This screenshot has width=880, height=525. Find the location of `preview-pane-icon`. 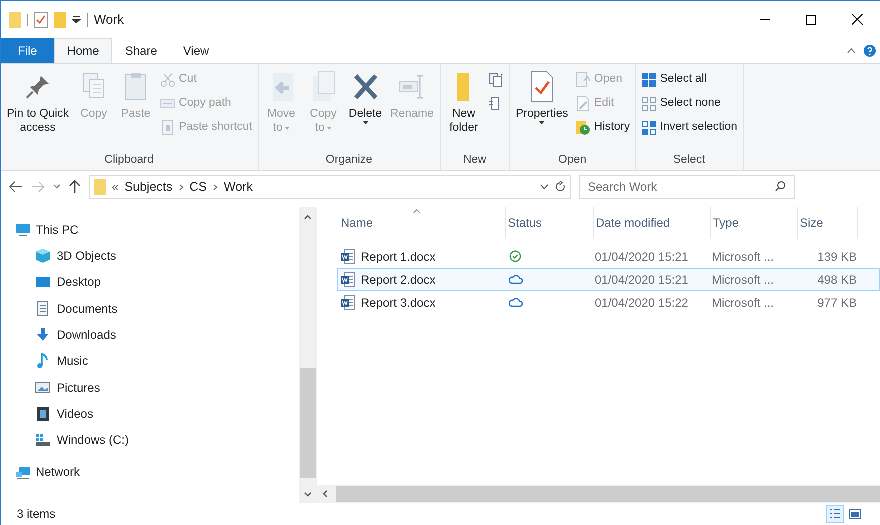

preview-pane-icon is located at coordinates (855, 514).